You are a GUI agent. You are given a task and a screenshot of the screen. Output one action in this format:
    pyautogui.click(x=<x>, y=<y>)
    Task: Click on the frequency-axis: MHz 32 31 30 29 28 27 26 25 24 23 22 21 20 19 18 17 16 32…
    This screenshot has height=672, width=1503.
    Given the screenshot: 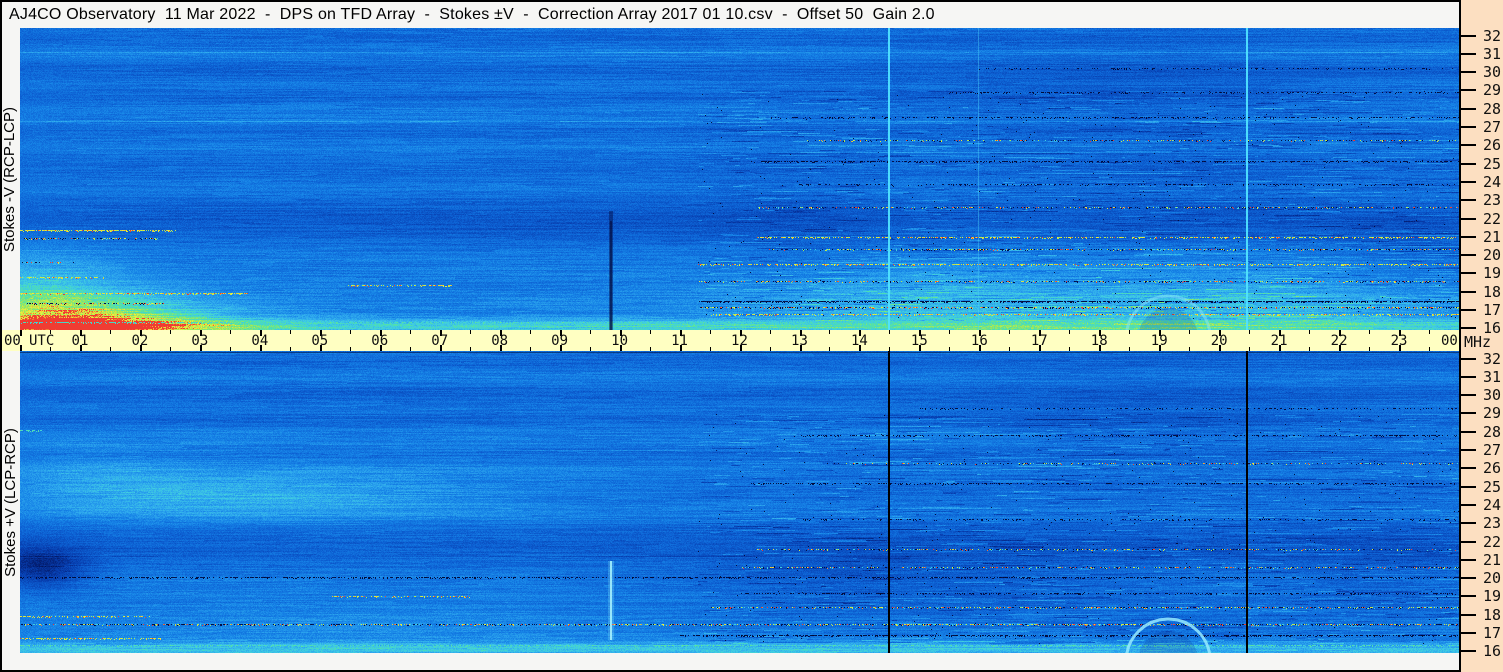 What is the action you would take?
    pyautogui.click(x=1482, y=336)
    